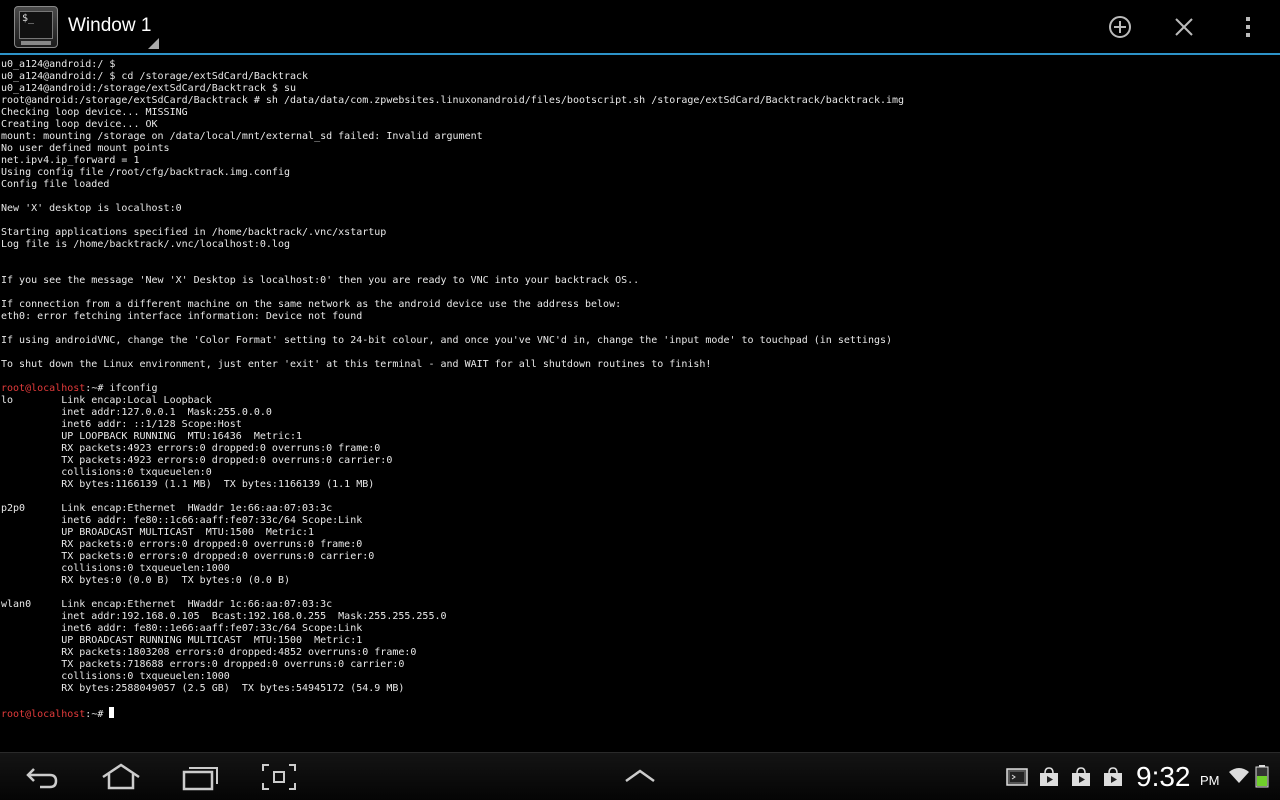 The width and height of the screenshot is (1280, 800). Describe the element at coordinates (1239, 775) in the screenshot. I see `wifi-icon` at that location.